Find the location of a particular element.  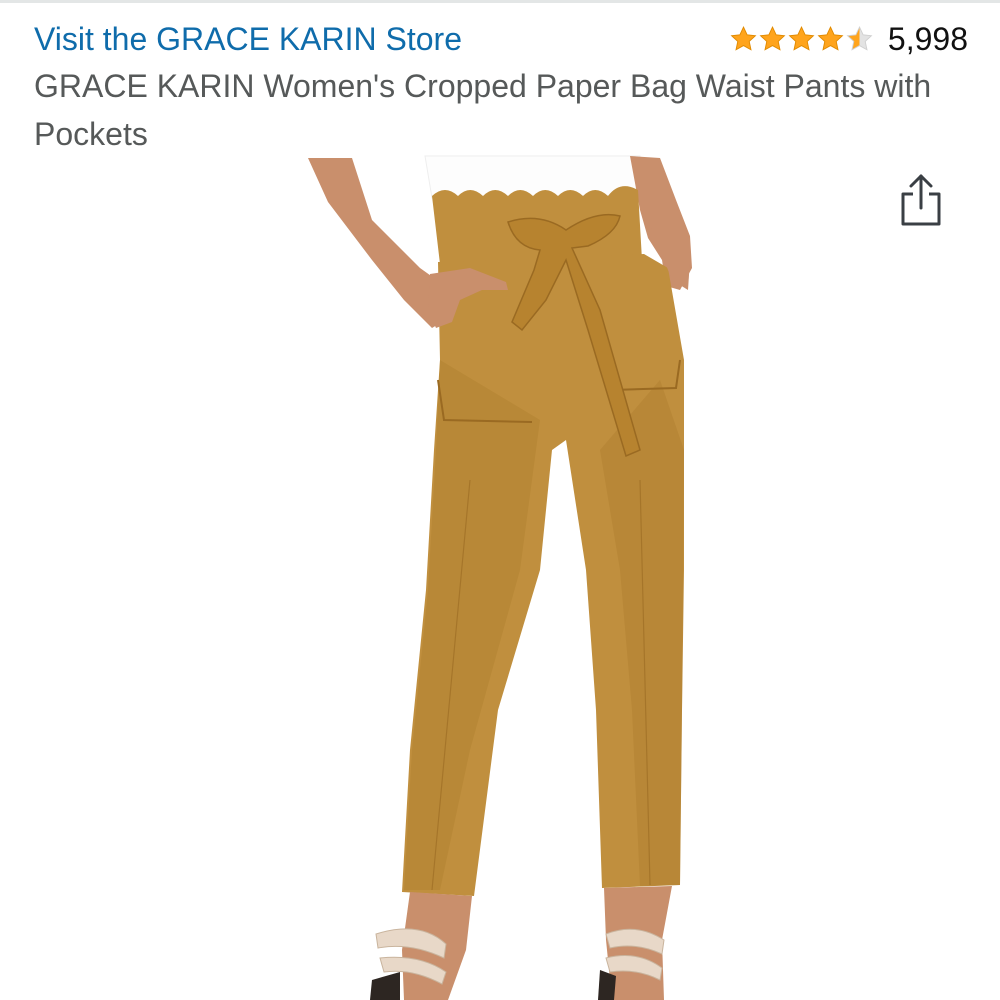

share-icon is located at coordinates (921, 200).